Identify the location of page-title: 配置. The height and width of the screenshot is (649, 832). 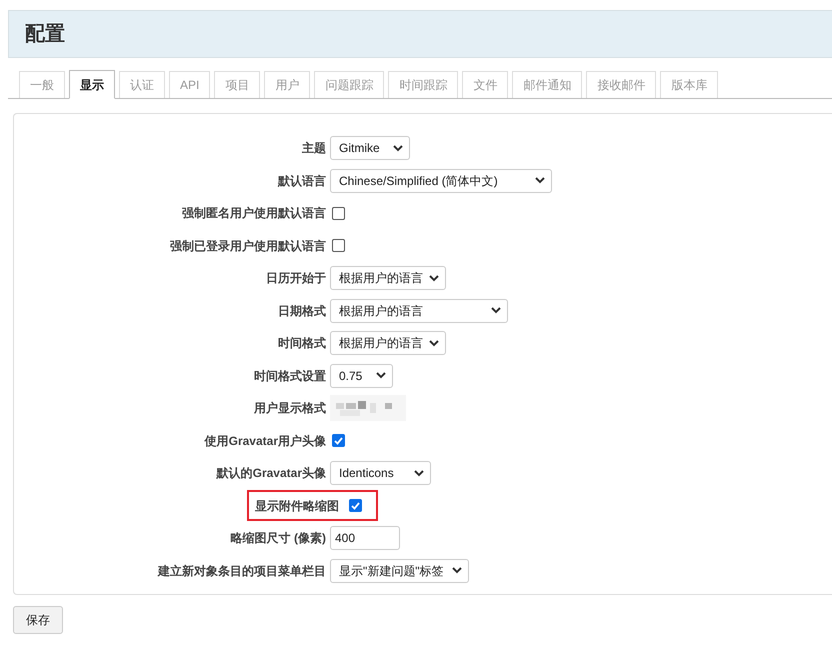
(45, 34).